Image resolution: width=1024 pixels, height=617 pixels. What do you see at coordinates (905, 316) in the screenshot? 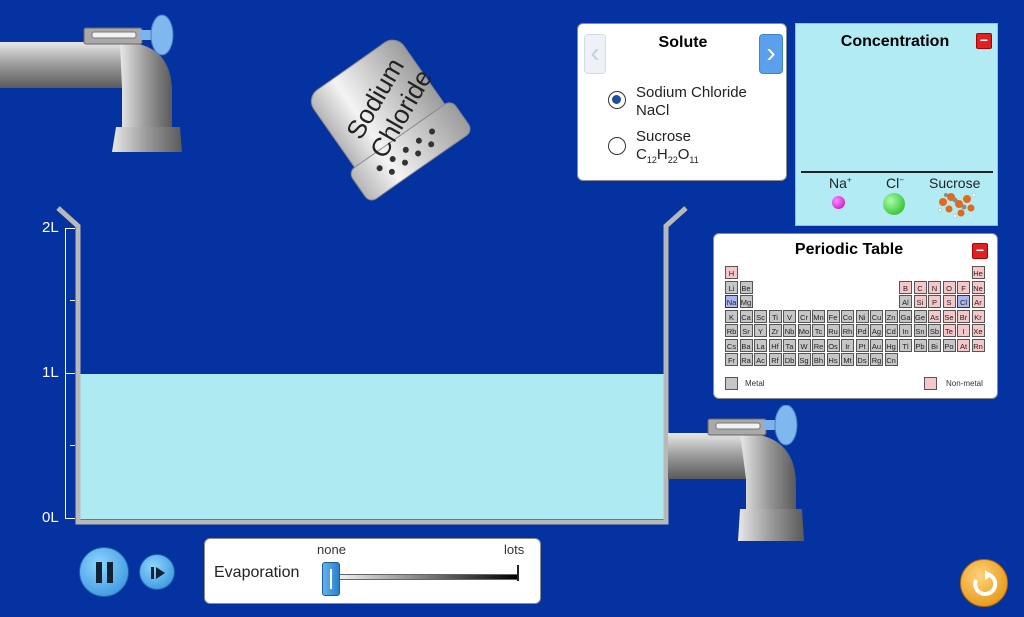
I see `element-ga: Ga` at bounding box center [905, 316].